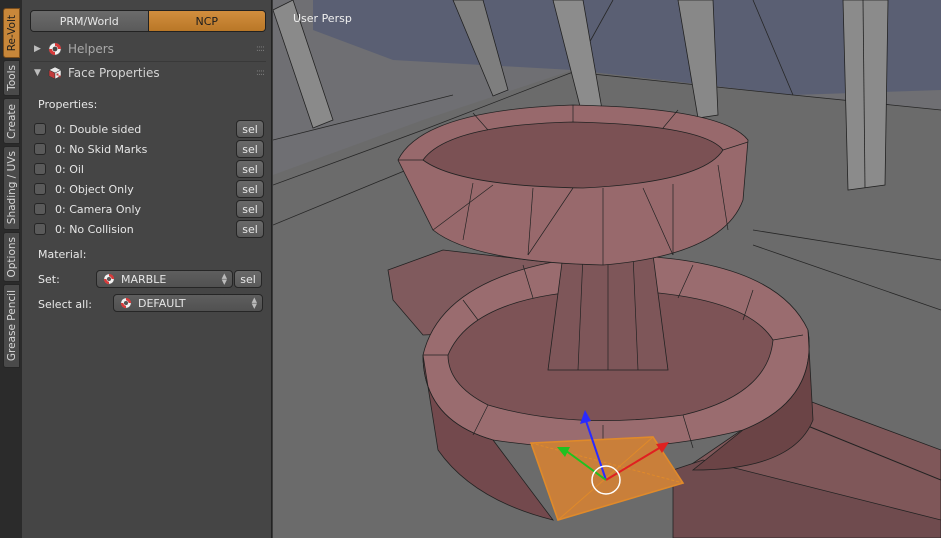 The height and width of the screenshot is (538, 941). I want to click on object-only-checkbox, so click(40, 189).